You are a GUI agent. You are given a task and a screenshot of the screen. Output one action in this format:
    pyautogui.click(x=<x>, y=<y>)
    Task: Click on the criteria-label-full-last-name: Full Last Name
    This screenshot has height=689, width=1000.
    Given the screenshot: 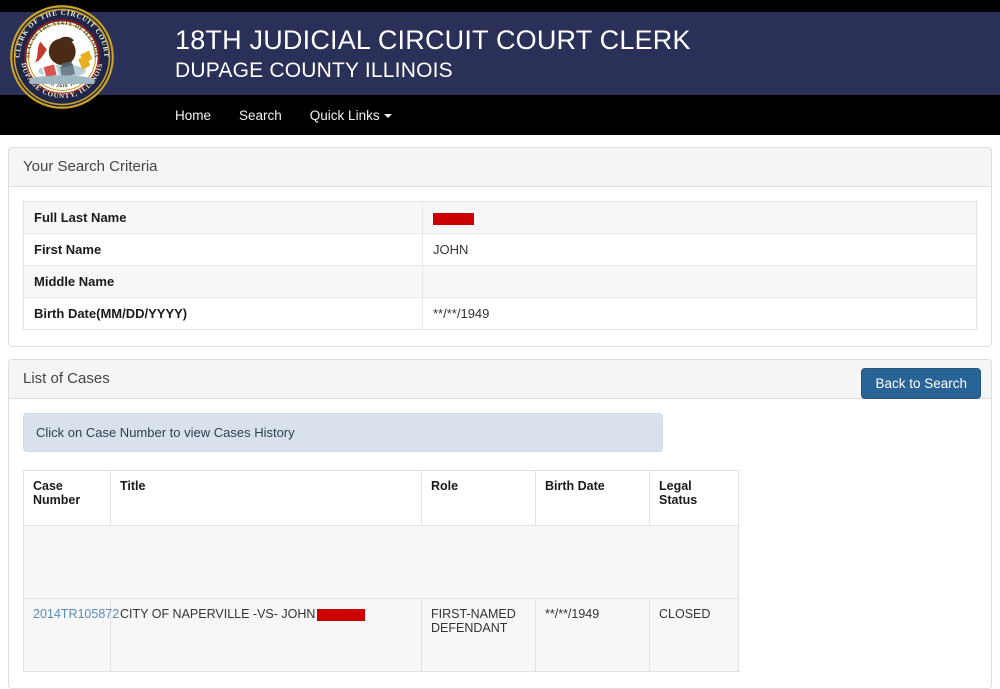 What is the action you would take?
    pyautogui.click(x=223, y=217)
    